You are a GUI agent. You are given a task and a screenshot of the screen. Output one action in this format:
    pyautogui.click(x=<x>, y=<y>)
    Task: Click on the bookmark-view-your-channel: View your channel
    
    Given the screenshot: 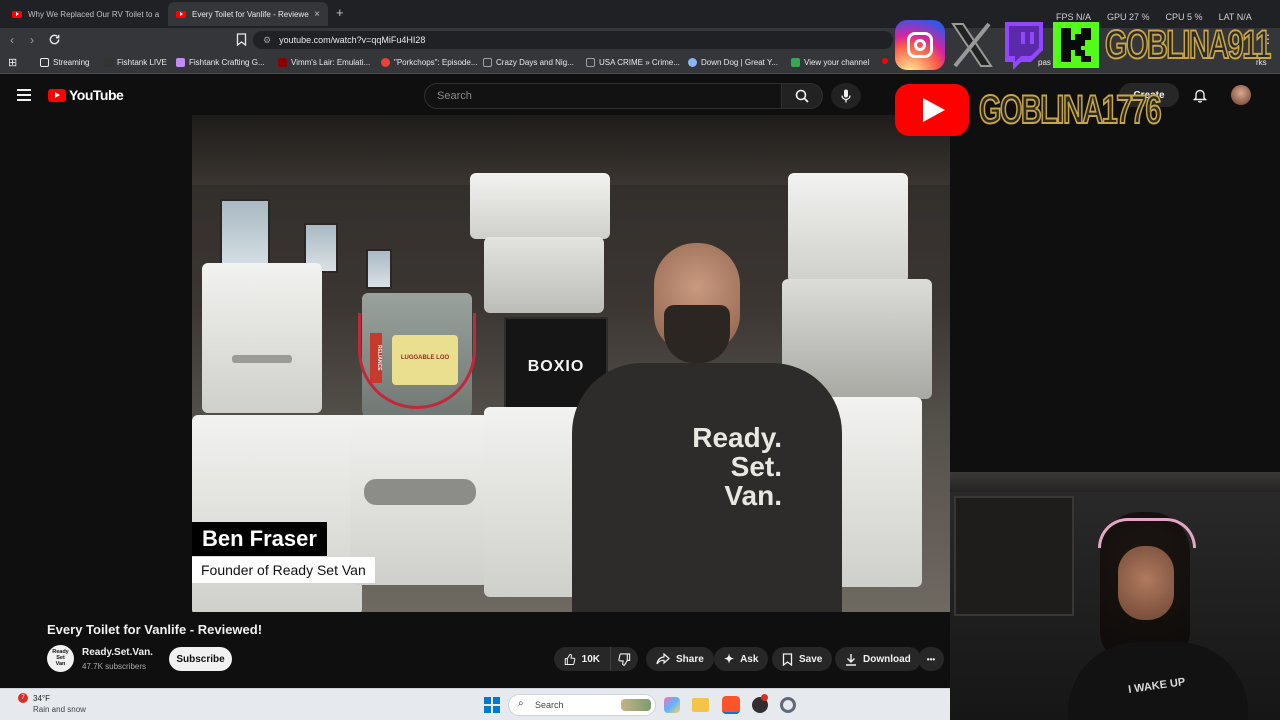 What is the action you would take?
    pyautogui.click(x=830, y=62)
    